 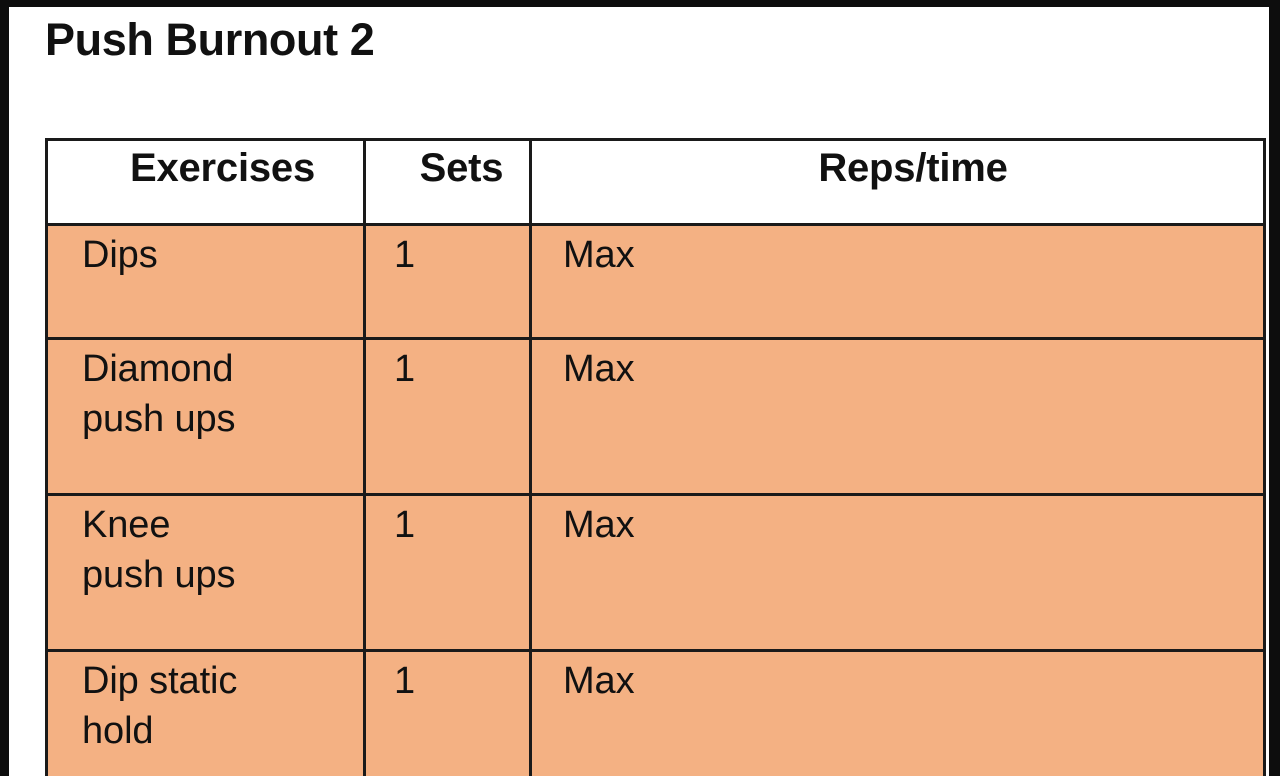 I want to click on cell-exercise: Knee push ups, so click(x=205, y=572).